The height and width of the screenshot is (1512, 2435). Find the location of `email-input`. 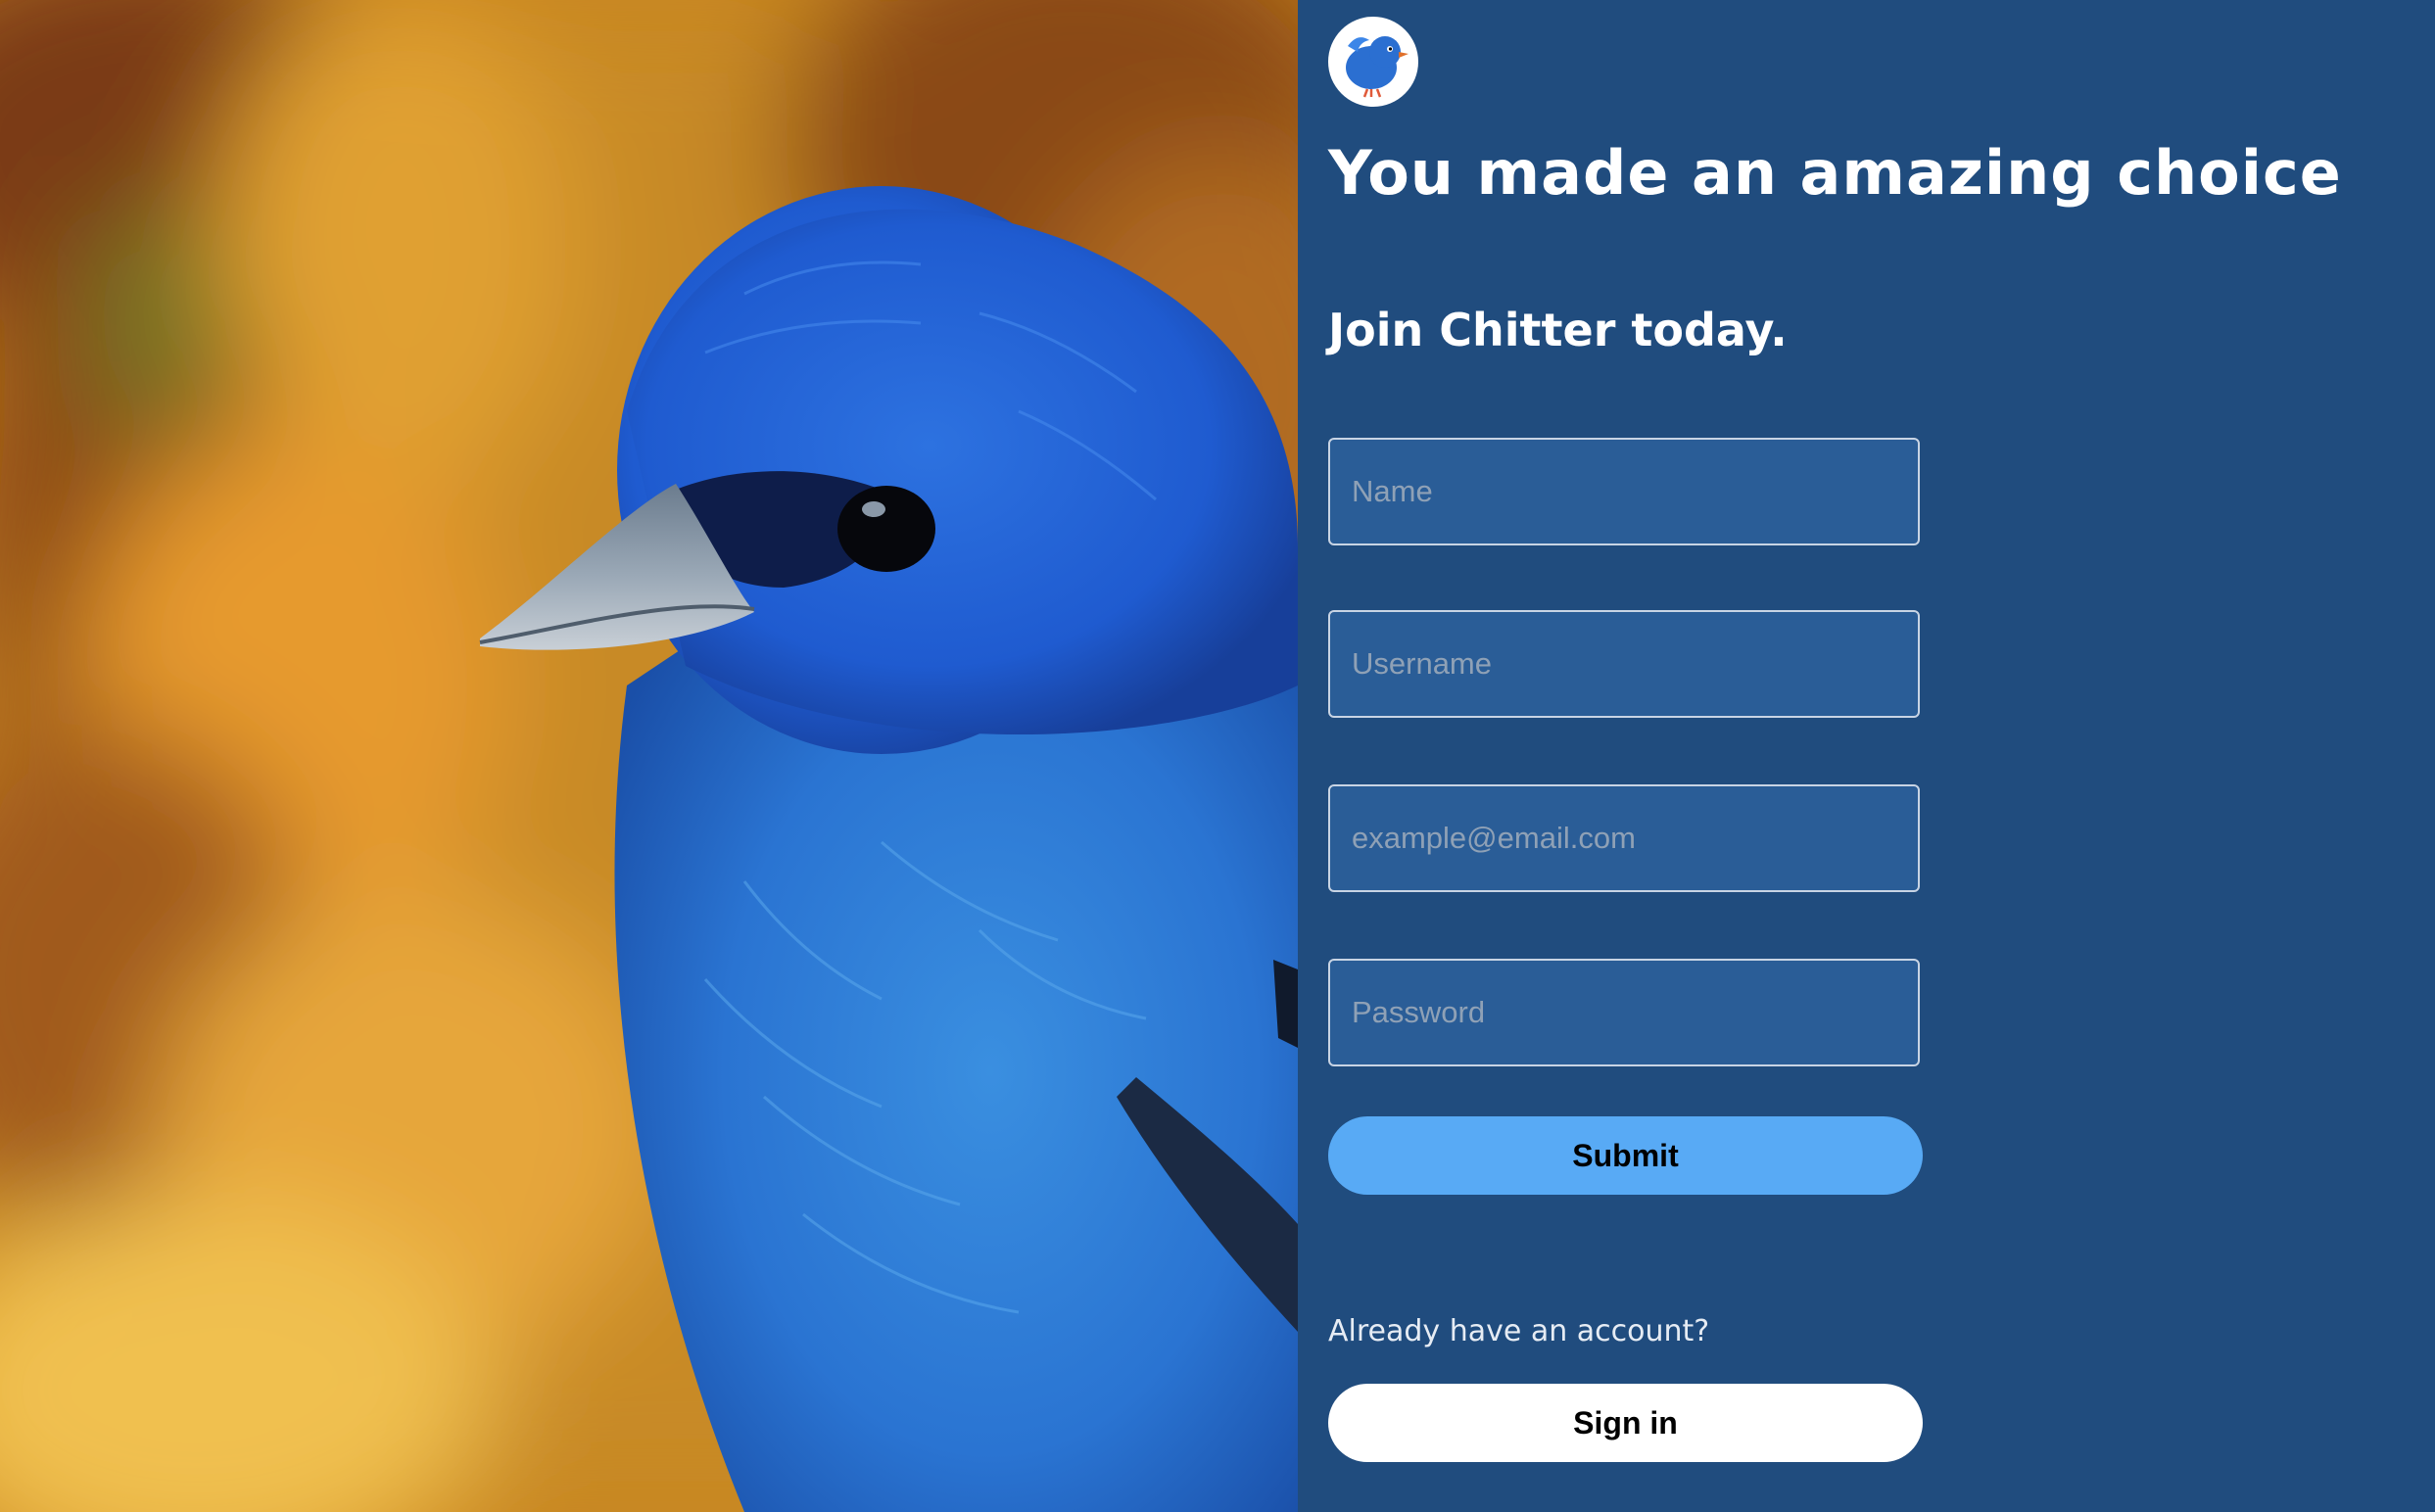

email-input is located at coordinates (1624, 838).